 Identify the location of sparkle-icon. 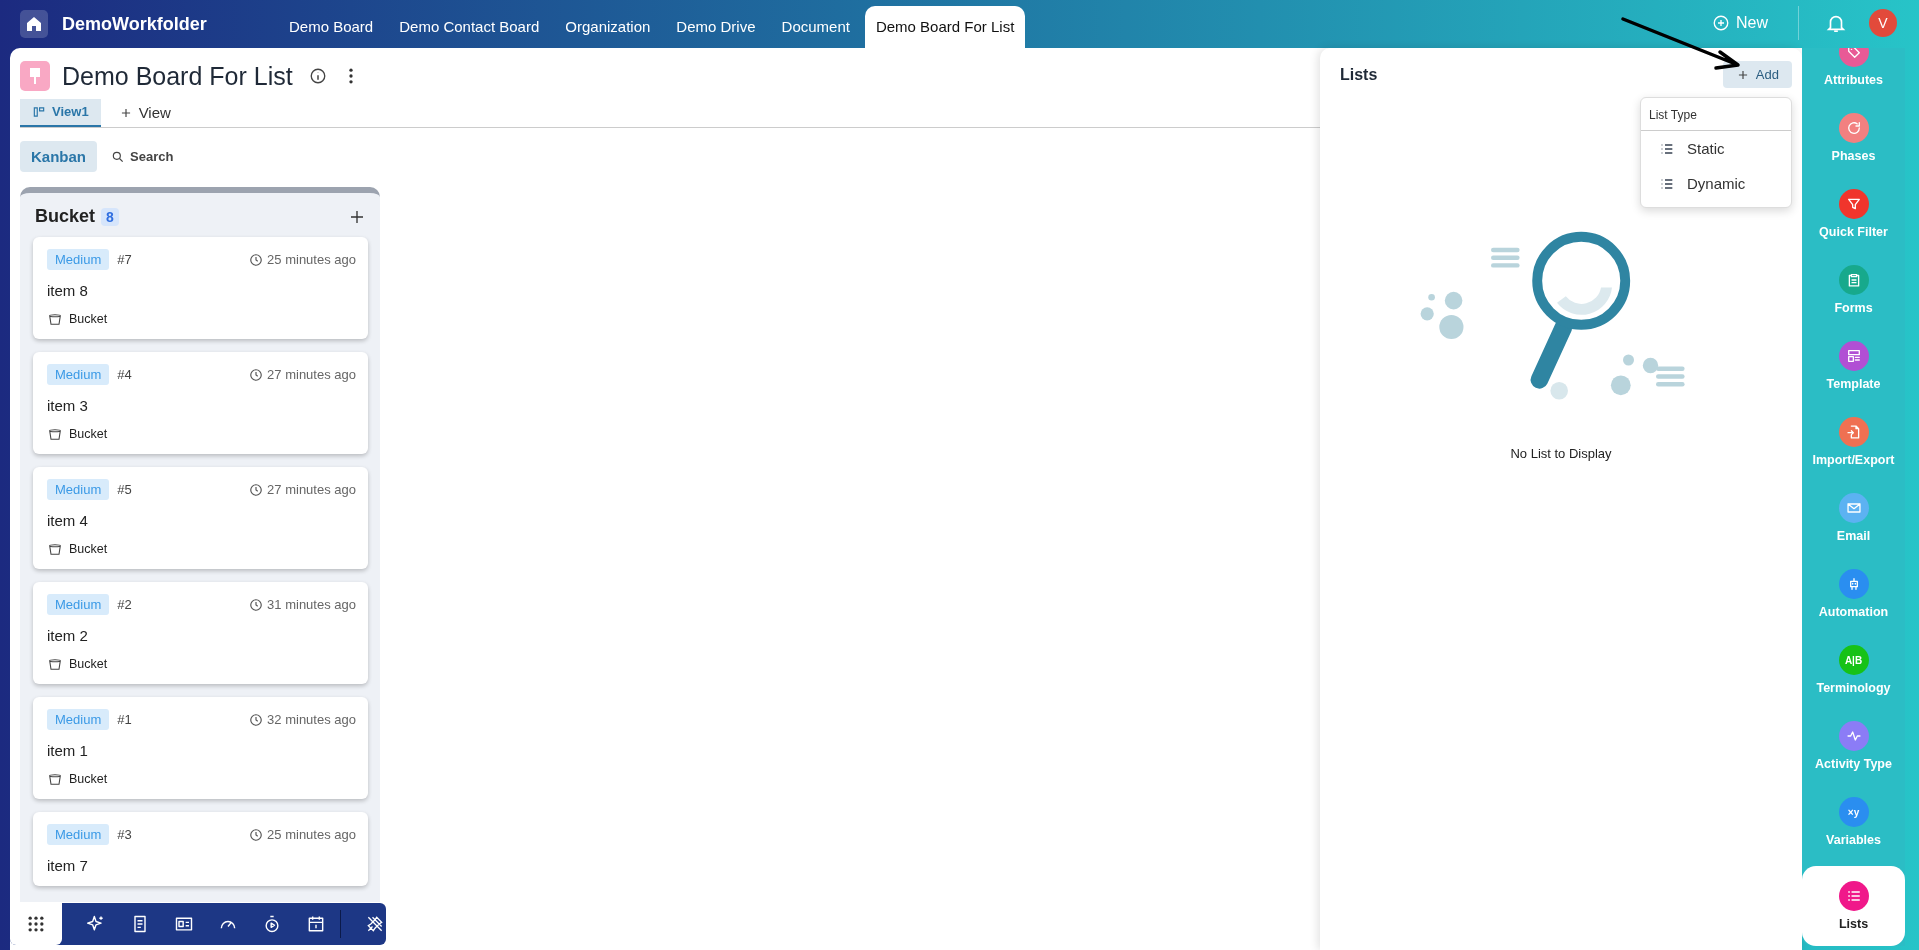
(96, 924).